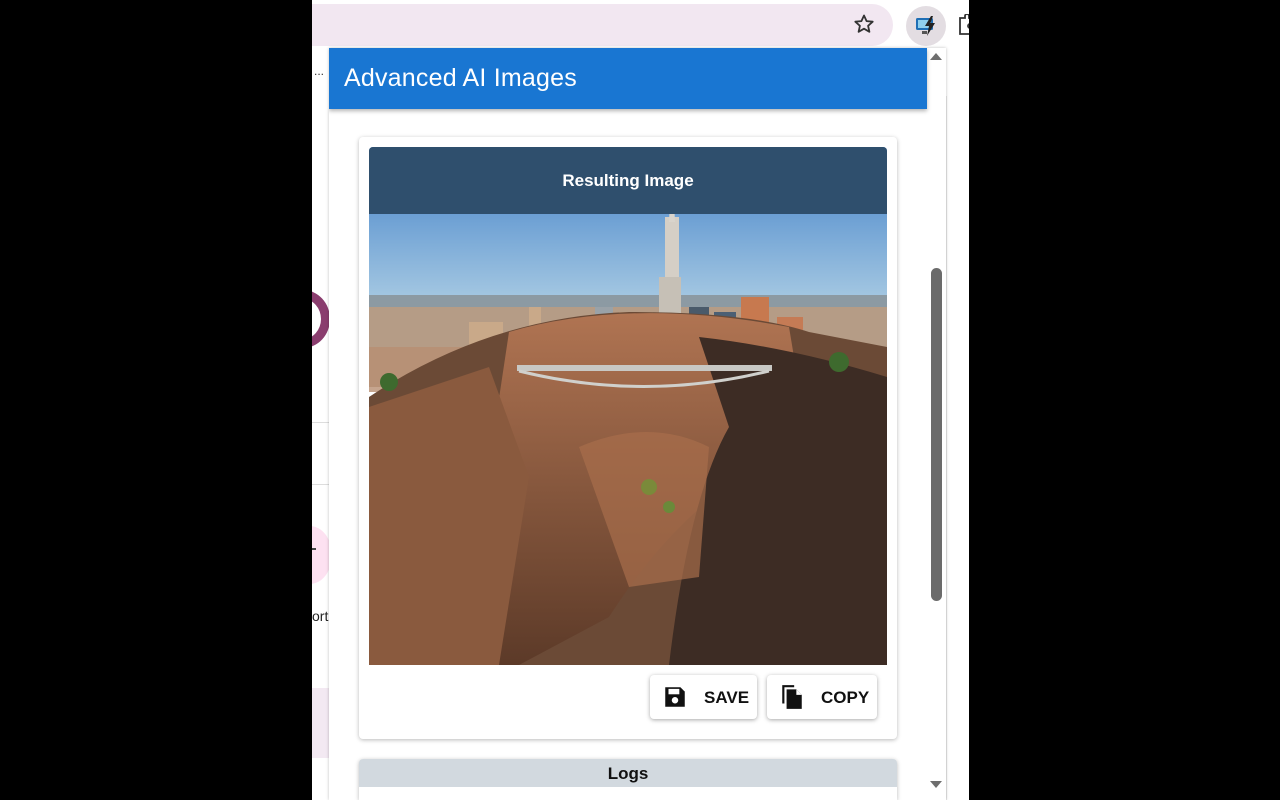  What do you see at coordinates (936, 434) in the screenshot?
I see `scrollbar-thumb` at bounding box center [936, 434].